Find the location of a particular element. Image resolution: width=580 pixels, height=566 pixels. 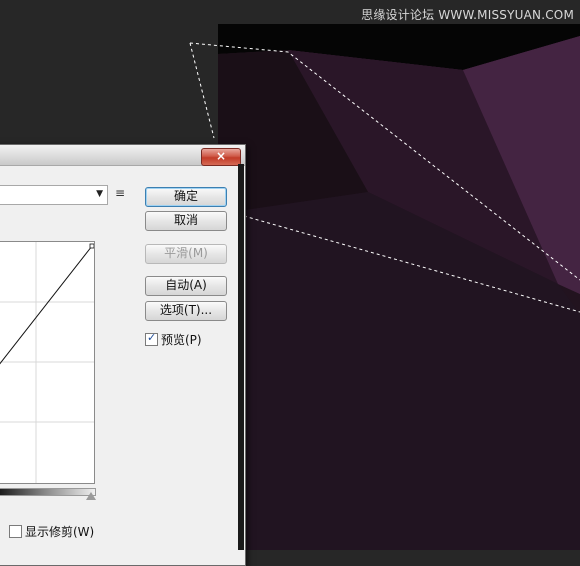

show-clipping-checkbox is located at coordinates (15, 531).